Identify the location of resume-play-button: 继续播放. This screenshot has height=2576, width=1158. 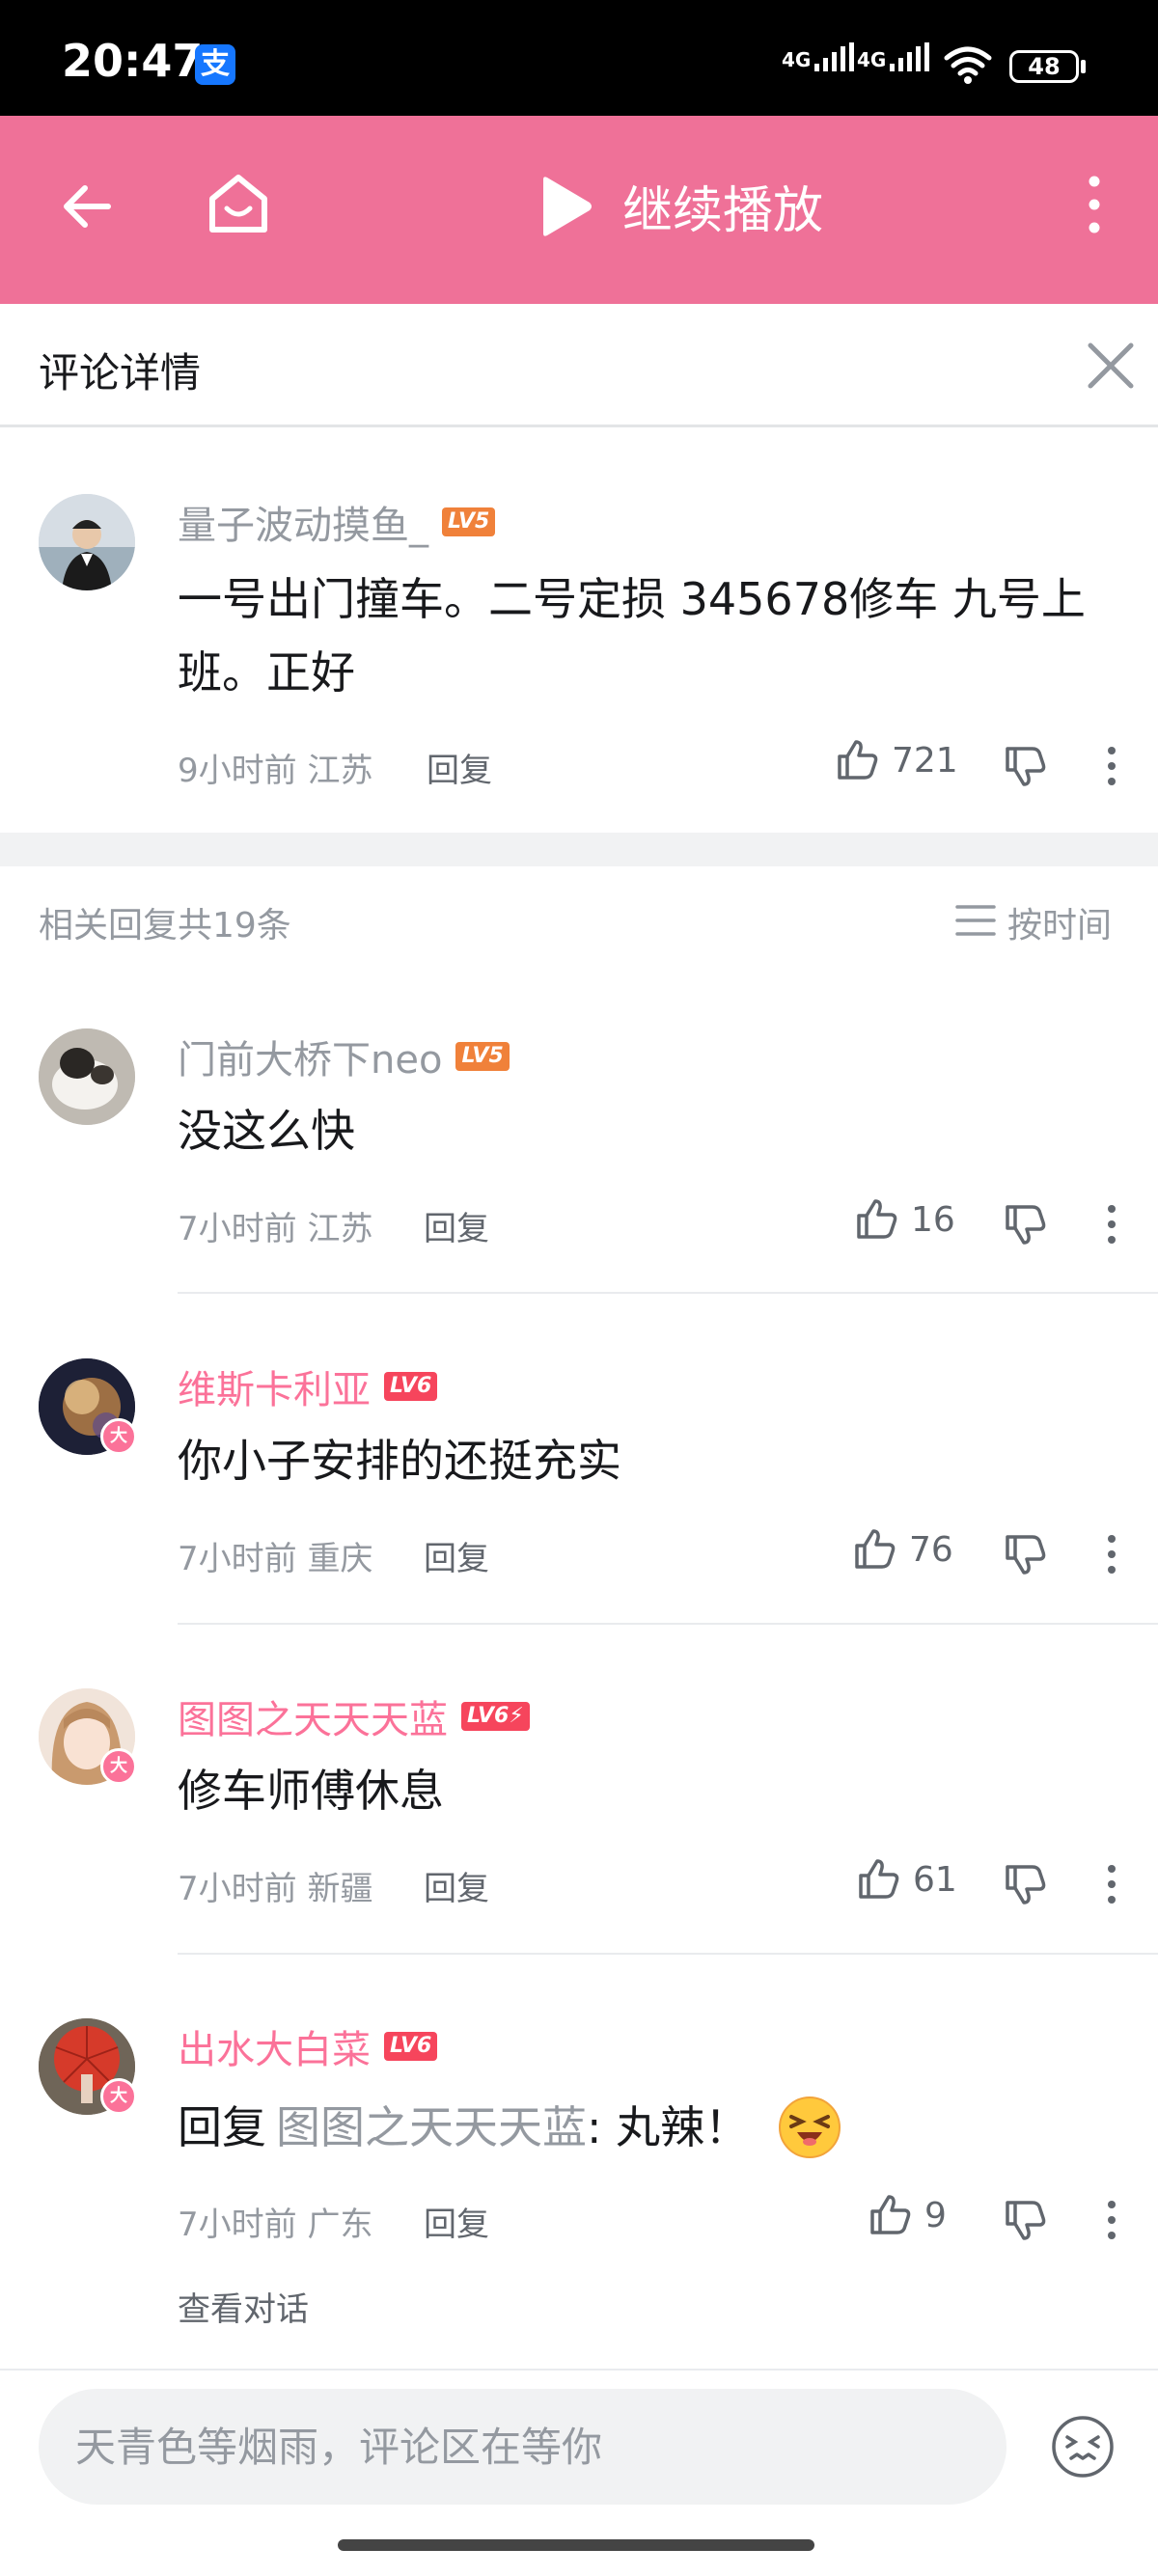
(679, 206).